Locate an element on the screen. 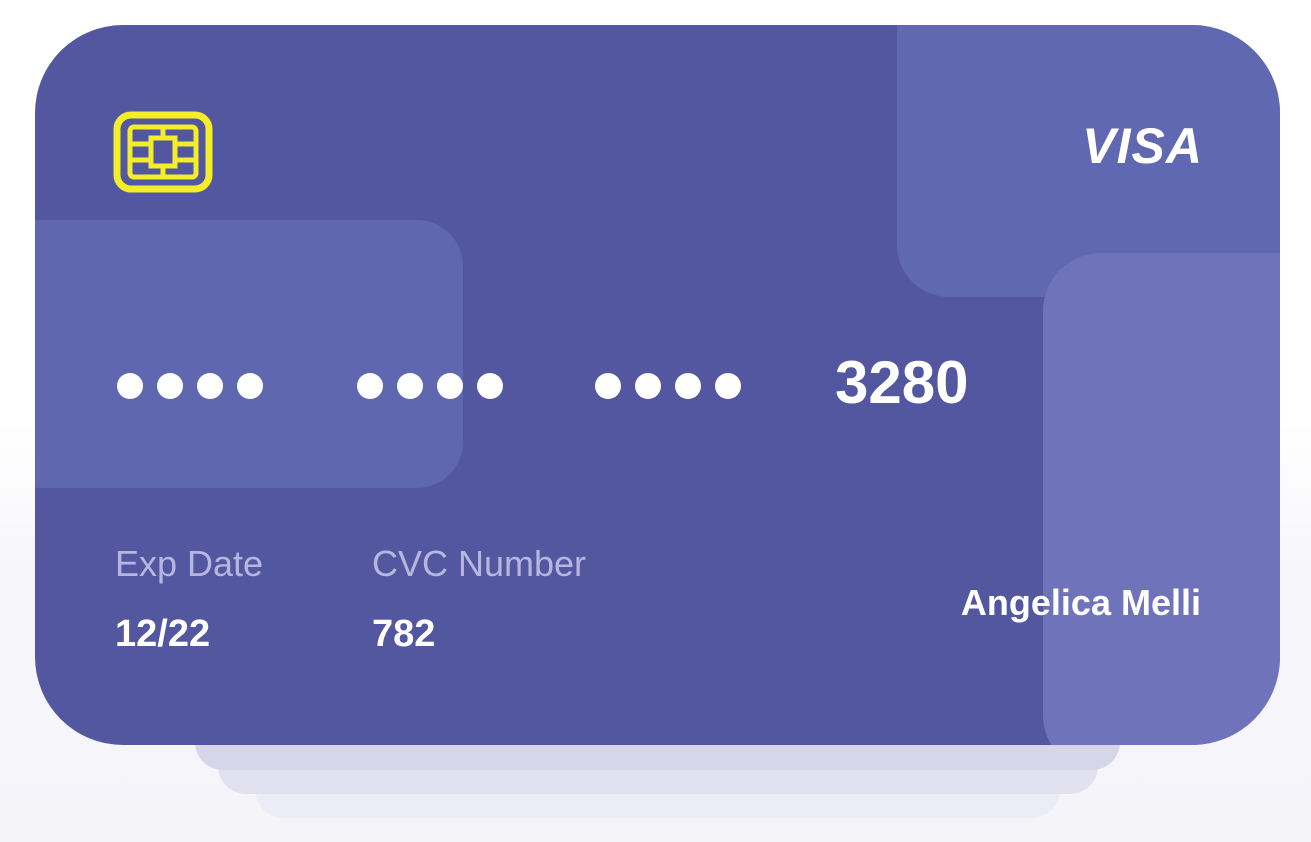 This screenshot has width=1311, height=842. cvc-number-label: CVC Number is located at coordinates (479, 563).